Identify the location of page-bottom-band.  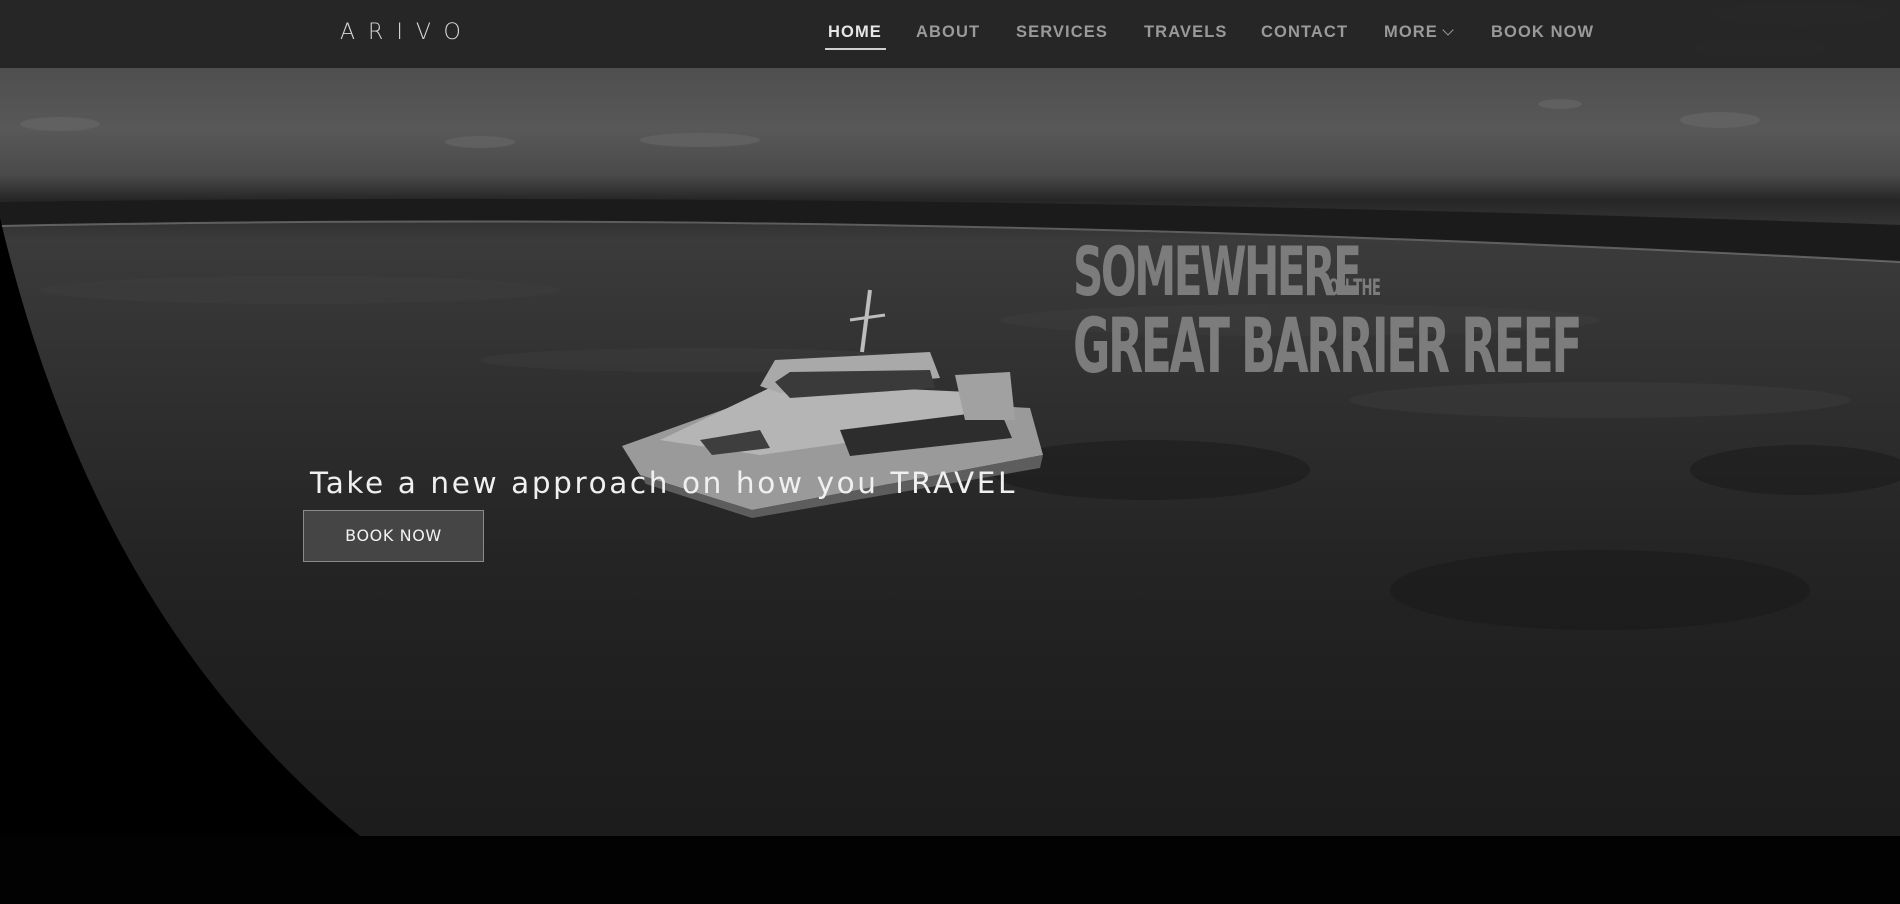
(950, 870).